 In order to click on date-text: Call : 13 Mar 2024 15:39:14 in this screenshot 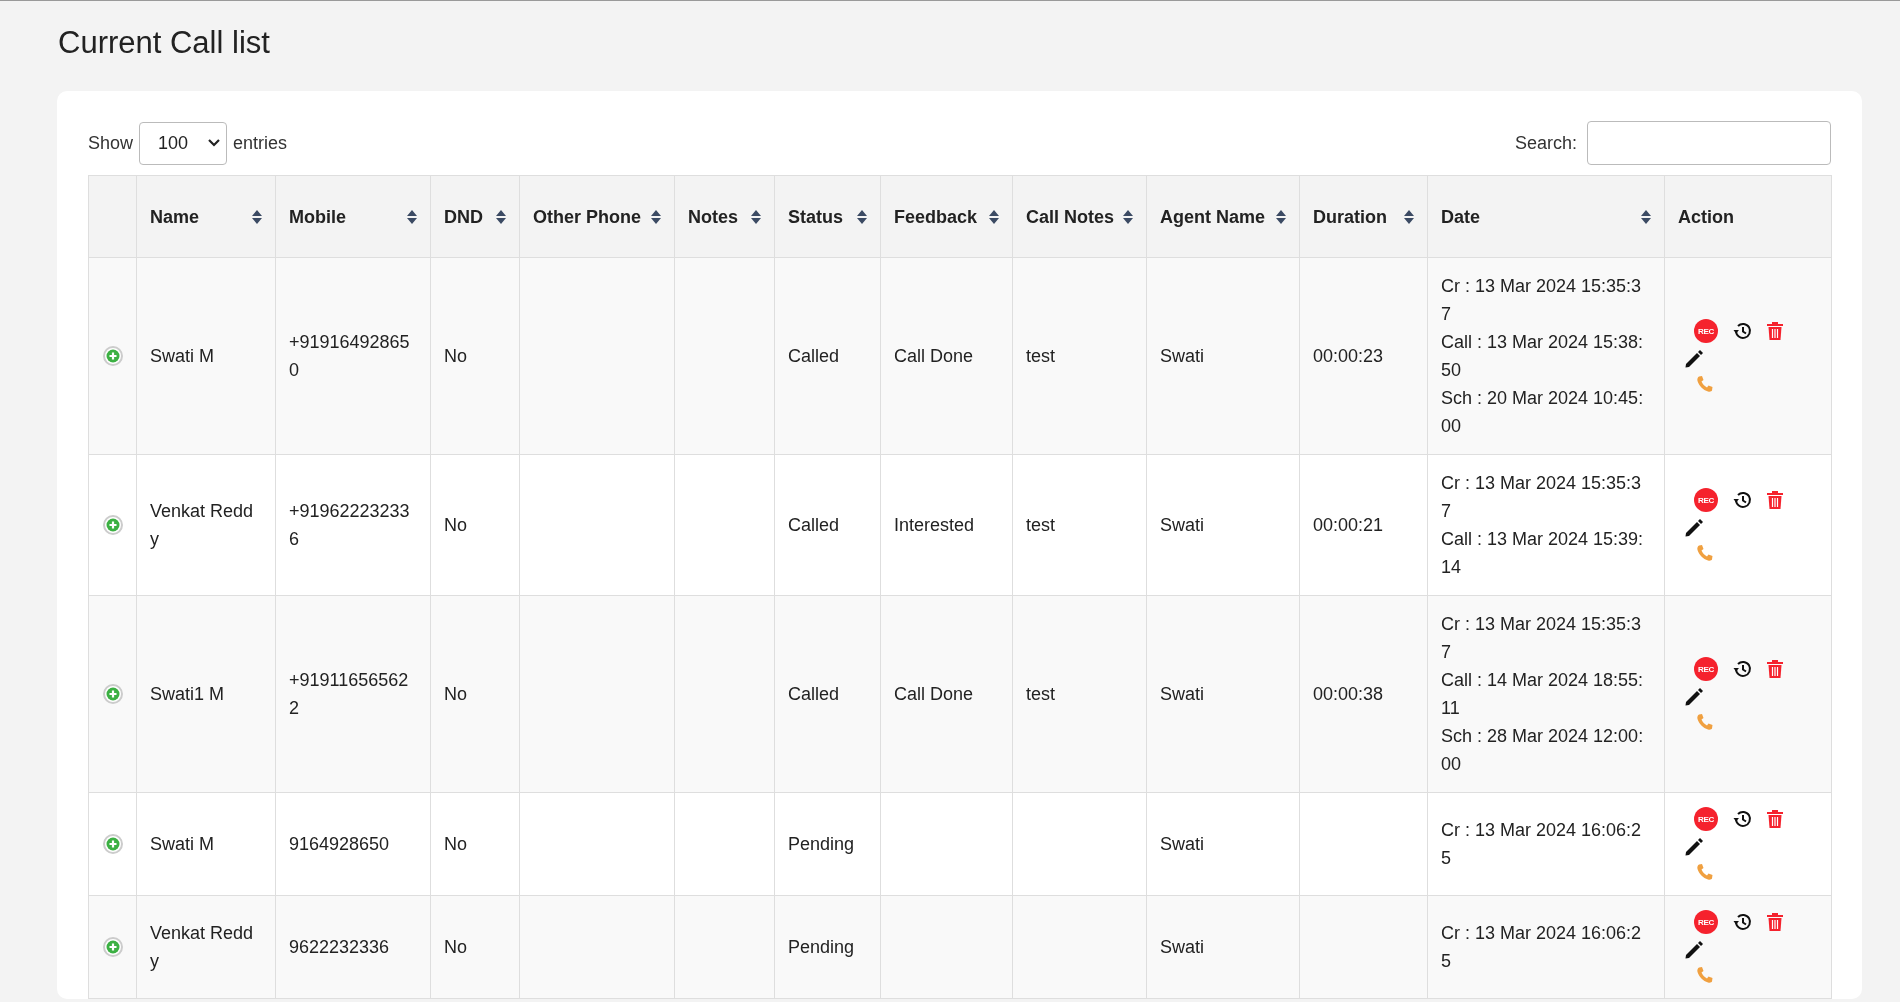, I will do `click(1543, 553)`.